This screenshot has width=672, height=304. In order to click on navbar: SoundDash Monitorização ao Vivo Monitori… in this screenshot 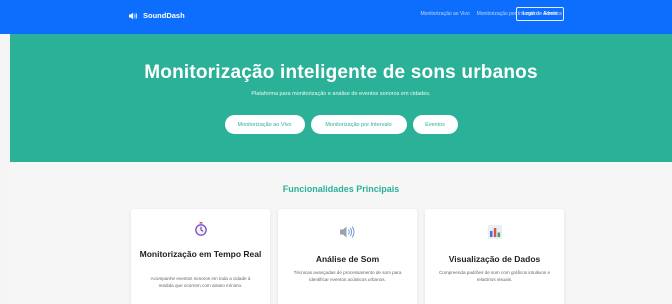, I will do `click(336, 17)`.